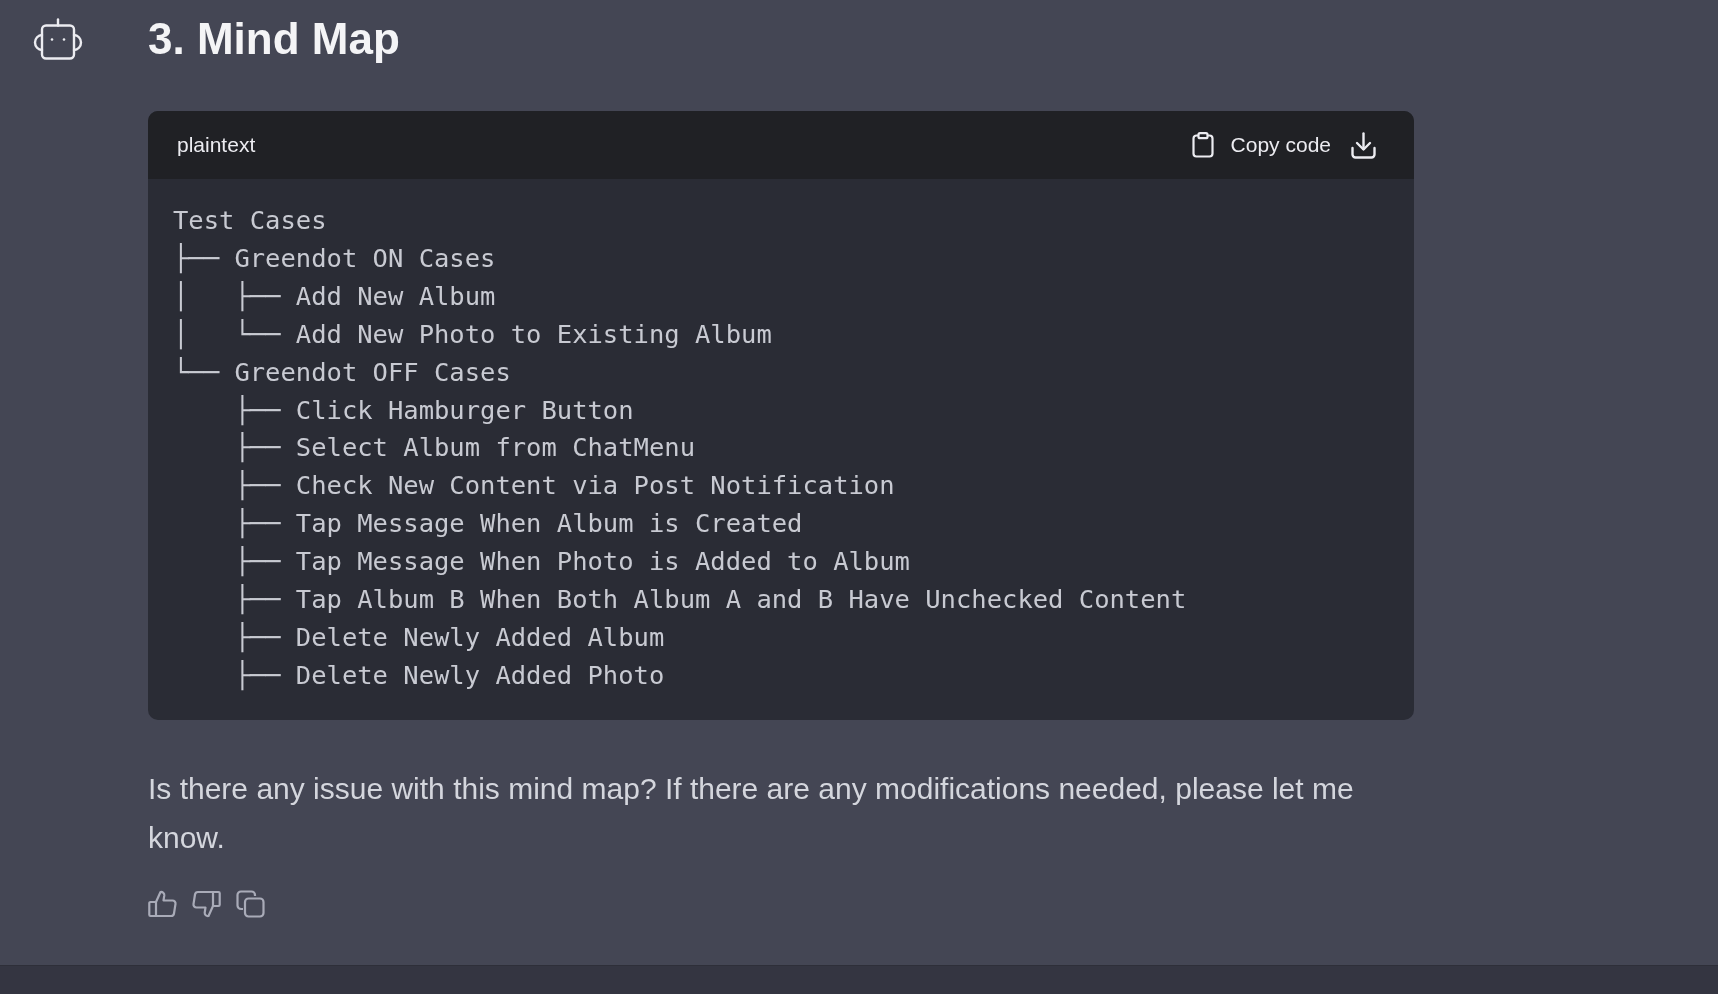 This screenshot has width=1718, height=994. What do you see at coordinates (250, 220) in the screenshot?
I see `code-line: Test Cases` at bounding box center [250, 220].